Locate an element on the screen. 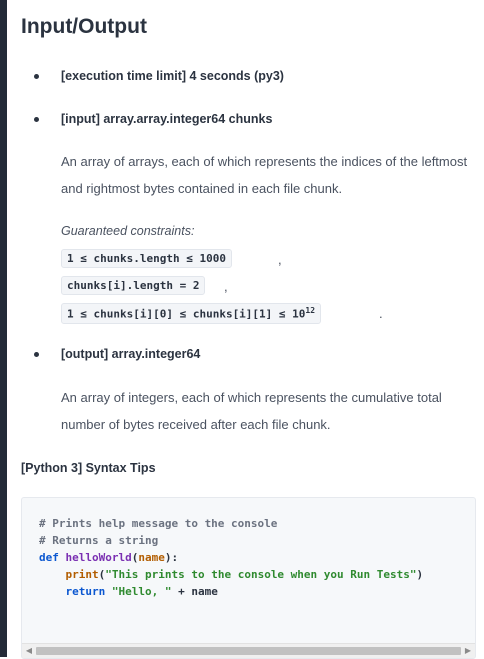 The width and height of the screenshot is (484, 659). constraints-title: Guaranteed constraints: is located at coordinates (128, 231).